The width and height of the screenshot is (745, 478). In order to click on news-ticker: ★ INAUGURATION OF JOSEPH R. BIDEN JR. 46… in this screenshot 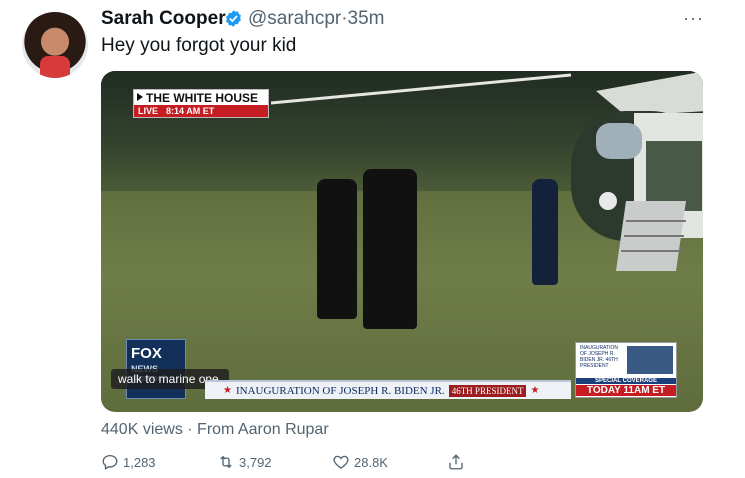, I will do `click(388, 389)`.